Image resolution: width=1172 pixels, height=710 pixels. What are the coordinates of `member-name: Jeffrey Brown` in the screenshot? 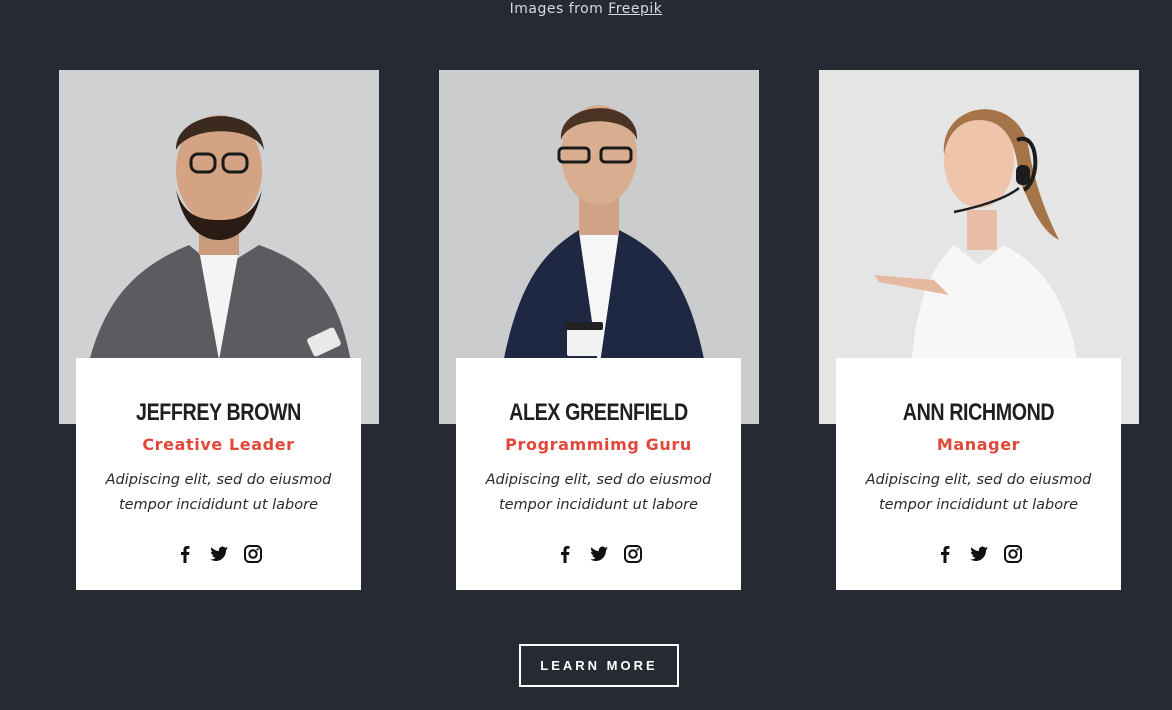 It's located at (218, 412).